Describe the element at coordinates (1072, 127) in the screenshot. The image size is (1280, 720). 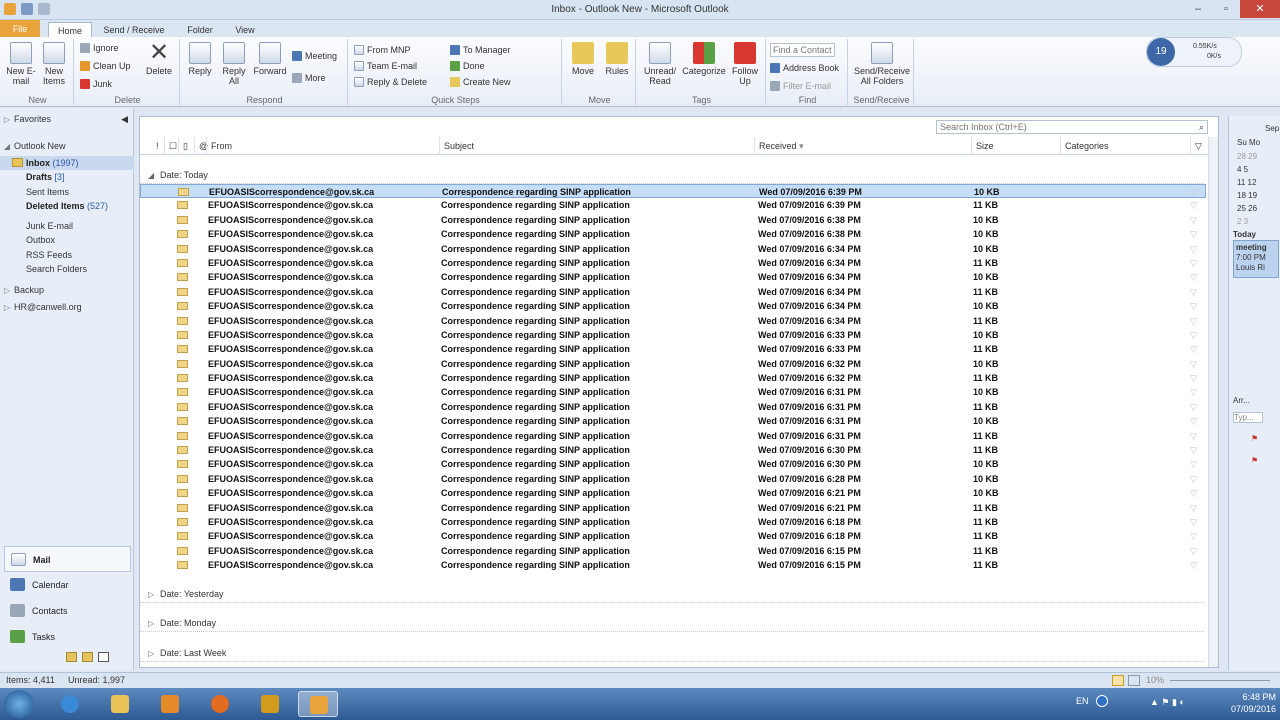
I see `search-inbox-input: Search Inbox (Ctrl+E) ⌕` at that location.